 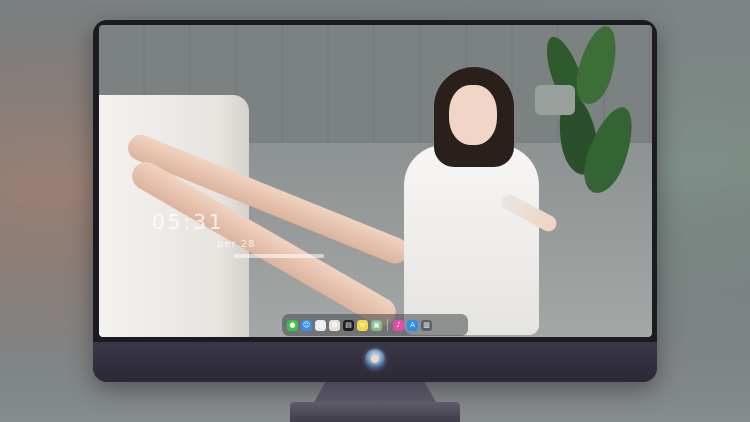 What do you see at coordinates (375, 393) in the screenshot?
I see `monitor-stand-neck` at bounding box center [375, 393].